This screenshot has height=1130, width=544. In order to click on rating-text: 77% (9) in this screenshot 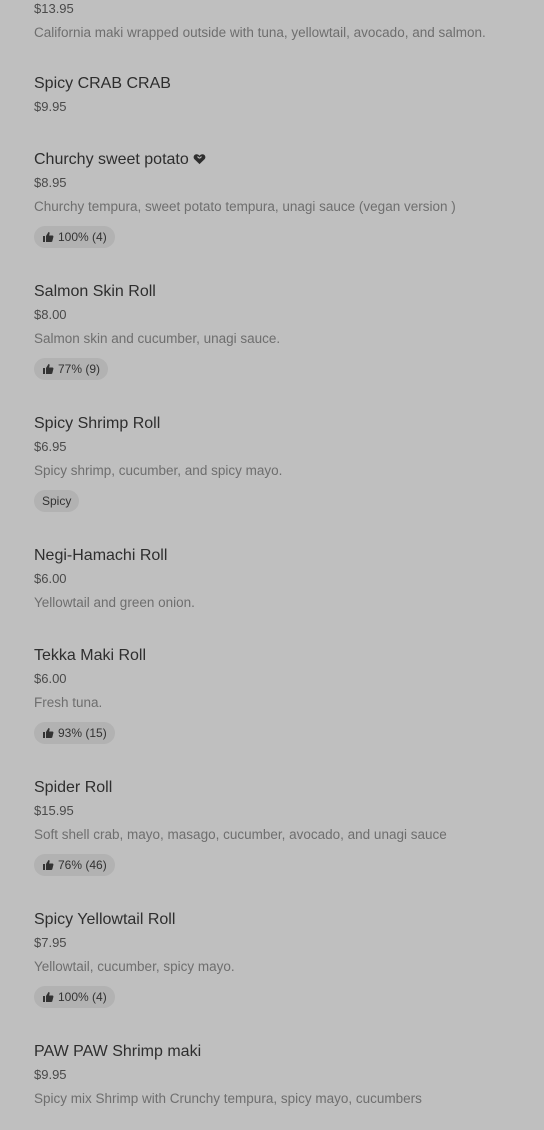, I will do `click(79, 369)`.